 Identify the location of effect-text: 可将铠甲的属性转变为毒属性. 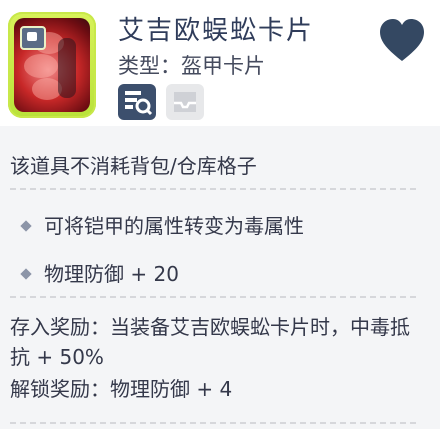
(174, 226).